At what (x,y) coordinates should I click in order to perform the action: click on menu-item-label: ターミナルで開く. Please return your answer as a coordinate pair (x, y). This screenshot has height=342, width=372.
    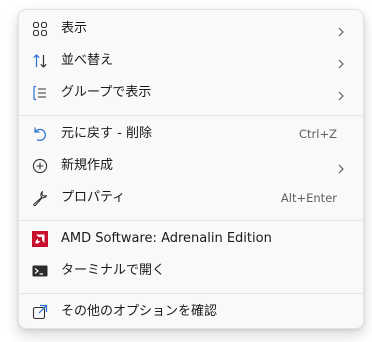
    Looking at the image, I should click on (113, 270).